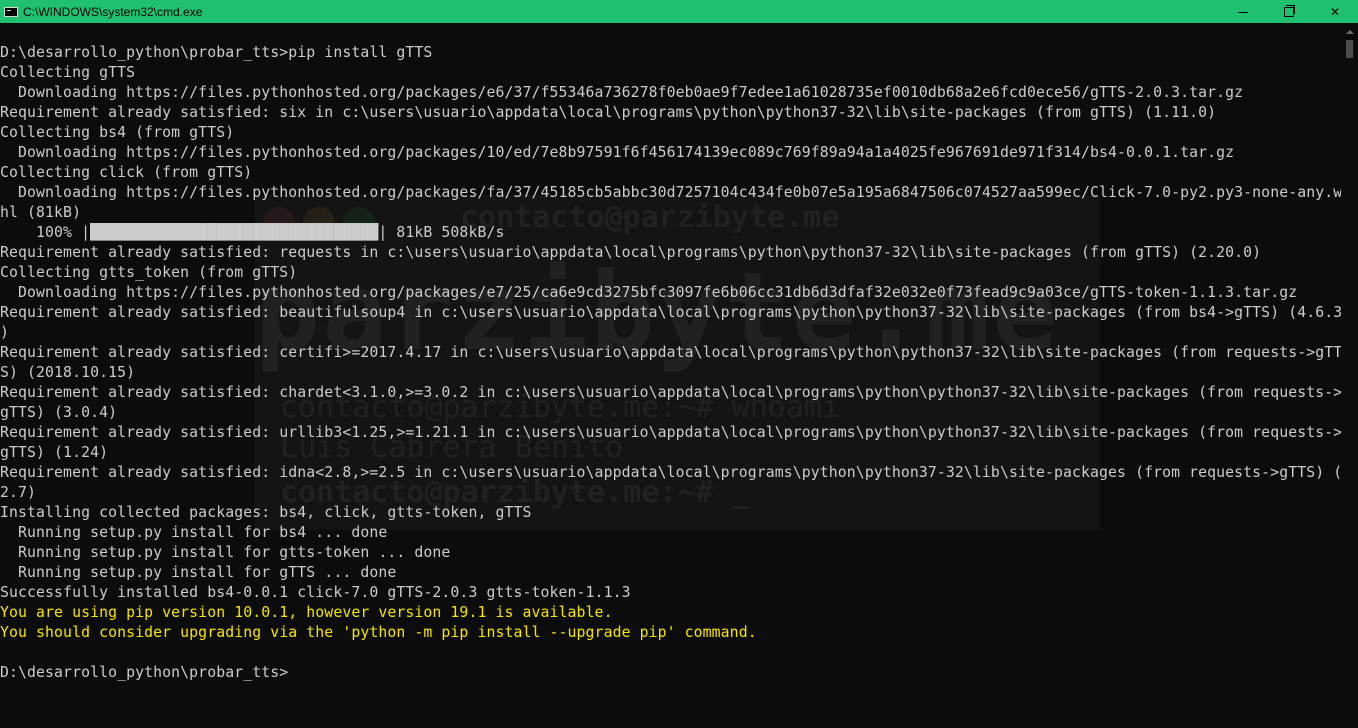 The height and width of the screenshot is (728, 1358). I want to click on cmd-icon, so click(11, 11).